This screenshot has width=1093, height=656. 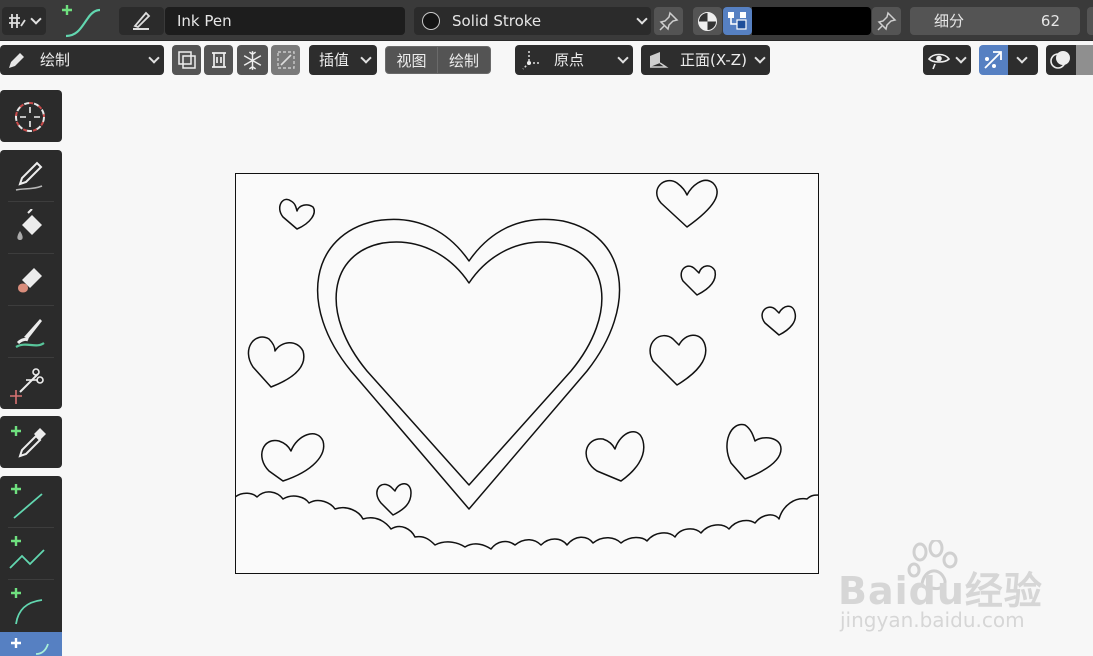 I want to click on multiframe-icon, so click(x=187, y=60).